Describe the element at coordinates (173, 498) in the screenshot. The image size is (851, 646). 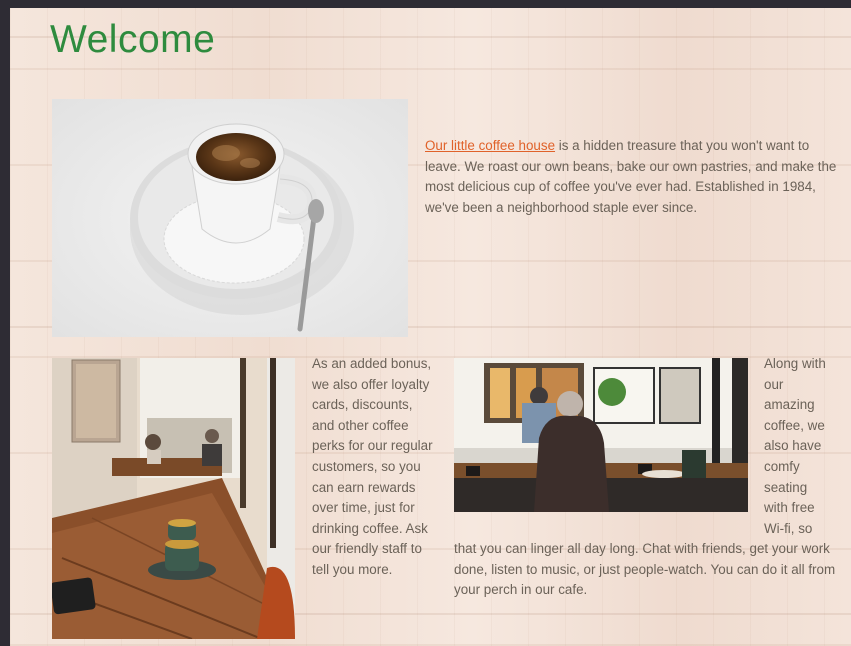
I see `cafe-table-image` at that location.